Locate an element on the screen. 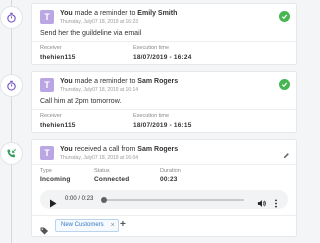  tag-row: New Customers × + is located at coordinates (164, 226).